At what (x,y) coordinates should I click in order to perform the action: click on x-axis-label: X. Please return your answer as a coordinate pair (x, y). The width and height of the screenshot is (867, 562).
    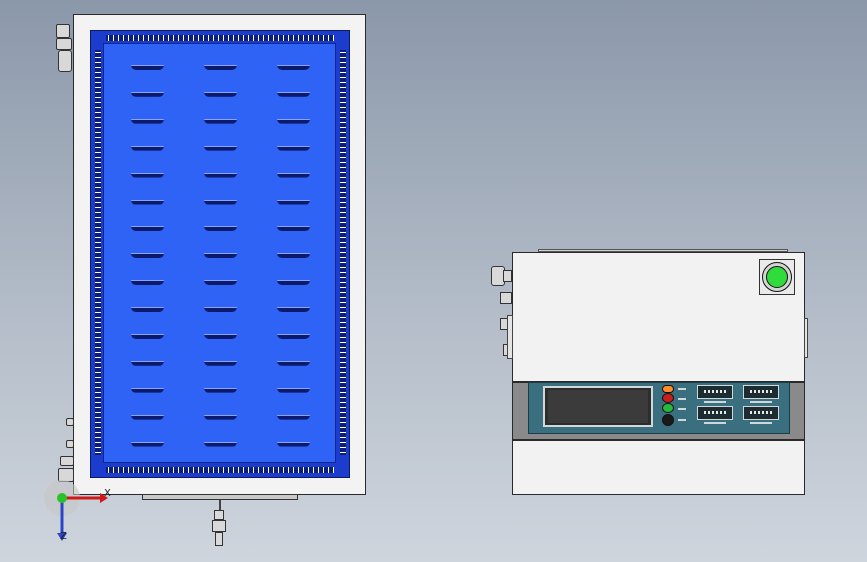
    Looking at the image, I should click on (107, 493).